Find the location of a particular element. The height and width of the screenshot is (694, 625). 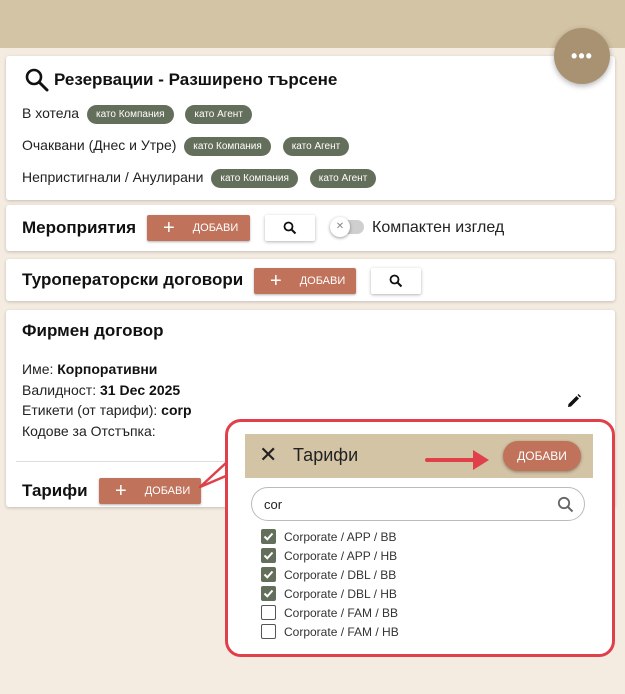

option-label: Corporate / DBL / BB is located at coordinates (340, 574).